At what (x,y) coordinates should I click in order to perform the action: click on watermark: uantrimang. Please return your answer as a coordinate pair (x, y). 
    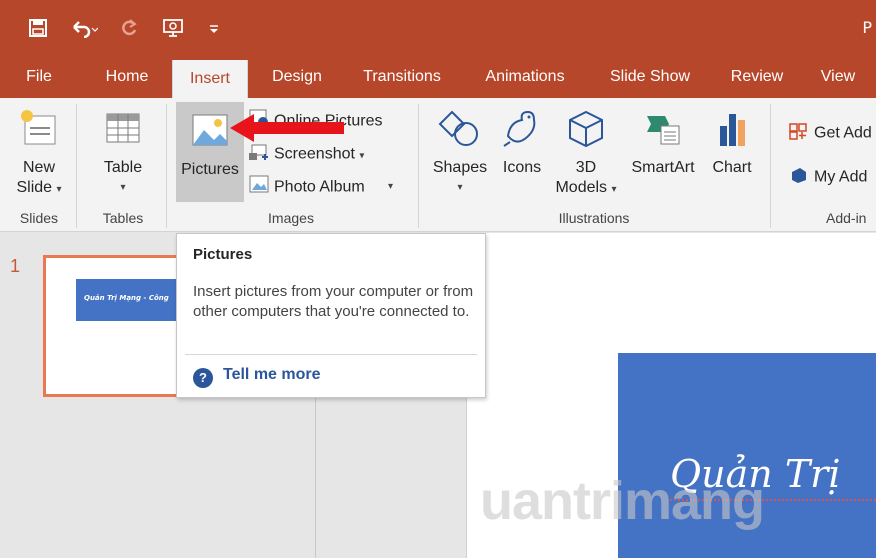
    Looking at the image, I should click on (622, 501).